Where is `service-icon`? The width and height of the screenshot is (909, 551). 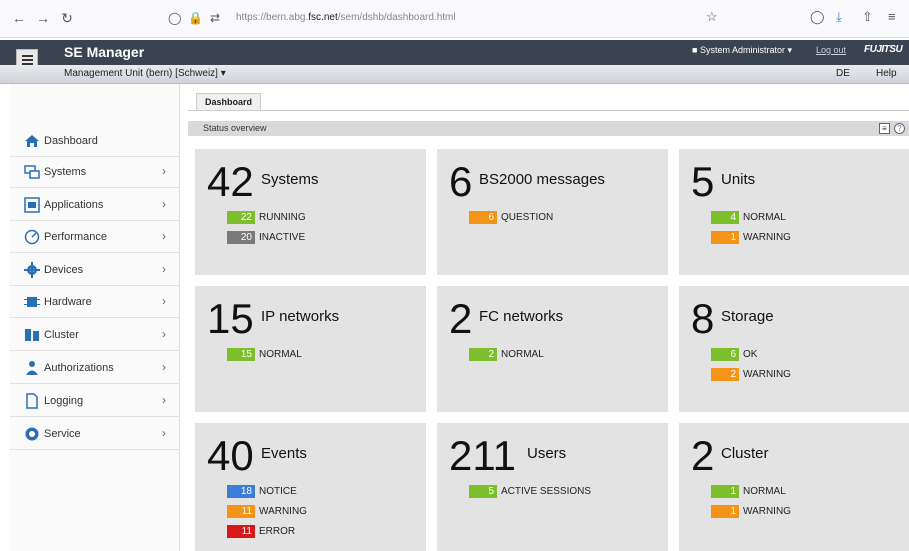 service-icon is located at coordinates (32, 434).